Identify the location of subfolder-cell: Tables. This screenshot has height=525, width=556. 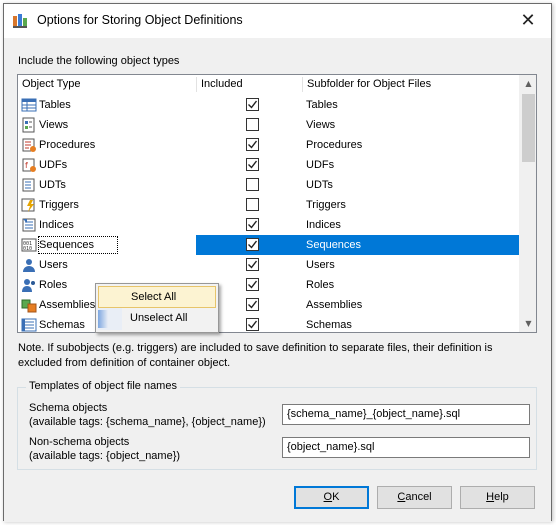
(322, 105).